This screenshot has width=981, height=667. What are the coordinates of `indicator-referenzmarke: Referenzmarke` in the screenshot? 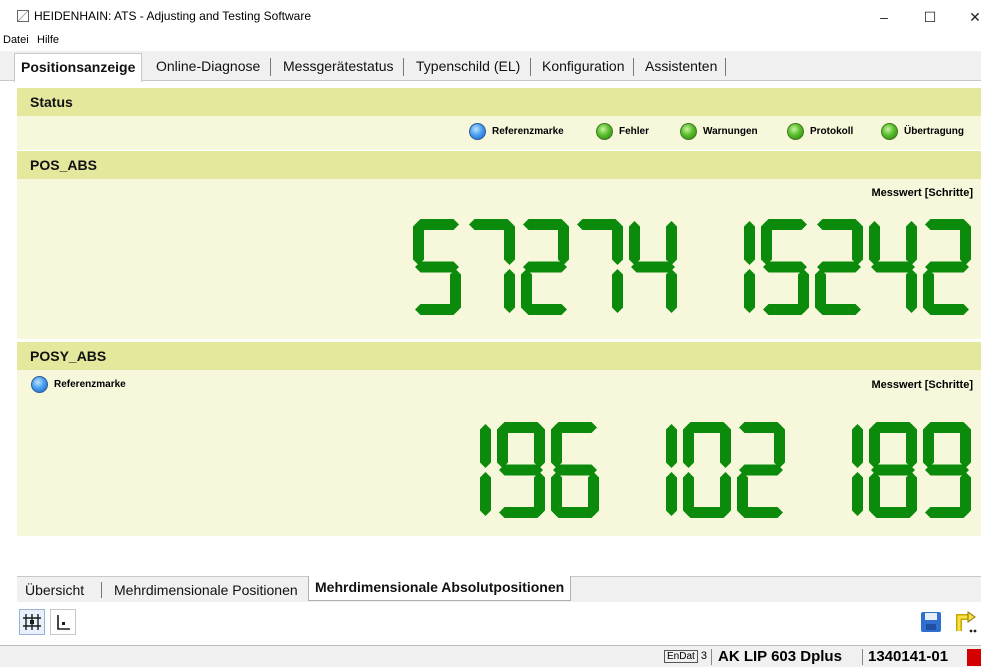 It's located at (516, 131).